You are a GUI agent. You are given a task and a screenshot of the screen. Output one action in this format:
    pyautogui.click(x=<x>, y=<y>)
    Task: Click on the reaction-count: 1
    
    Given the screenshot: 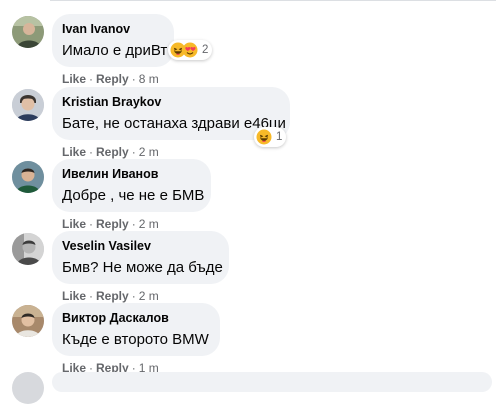 What is the action you would take?
    pyautogui.click(x=279, y=137)
    